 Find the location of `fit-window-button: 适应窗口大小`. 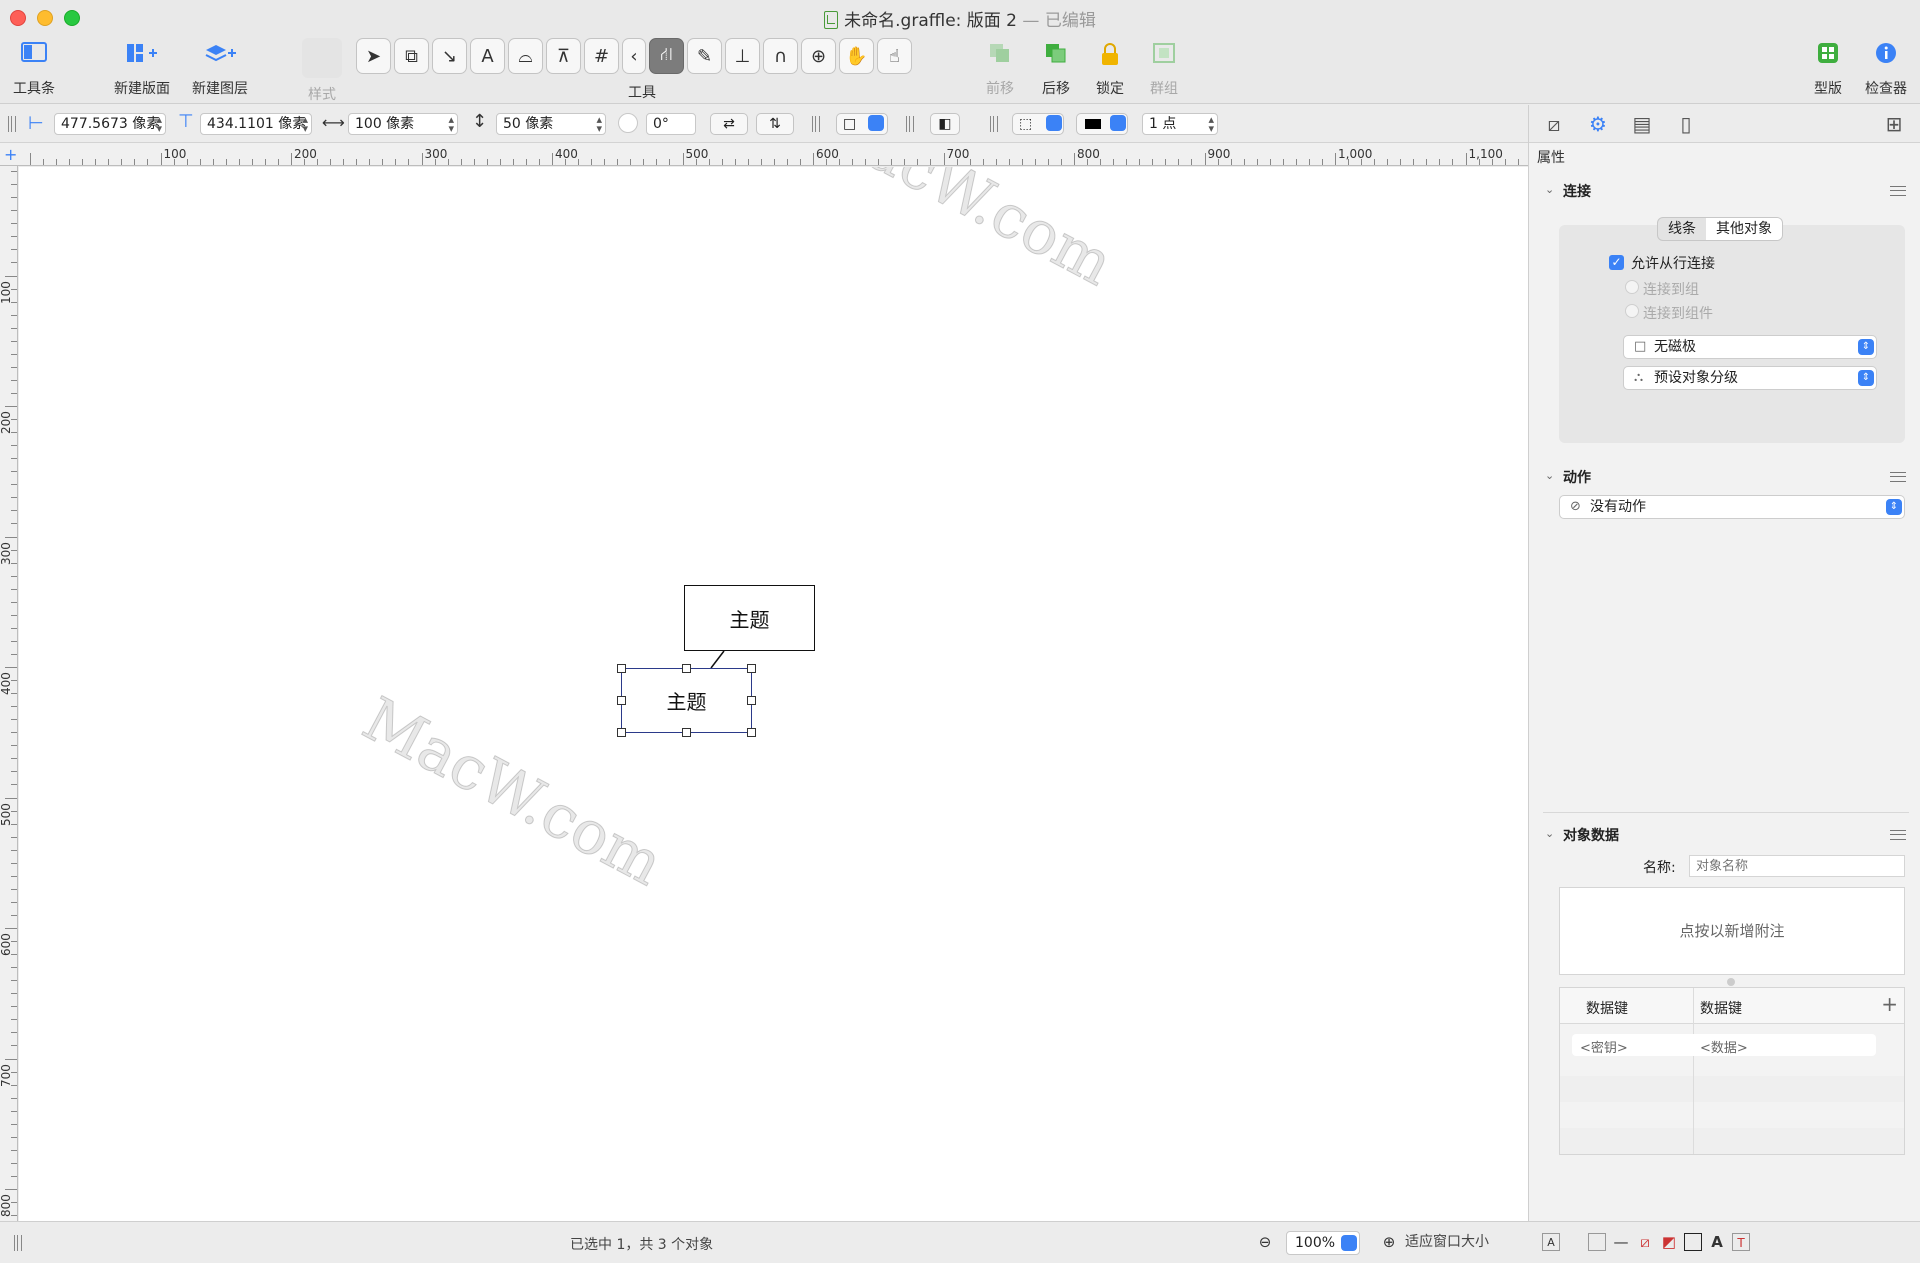

fit-window-button: 适应窗口大小 is located at coordinates (1460, 1243).